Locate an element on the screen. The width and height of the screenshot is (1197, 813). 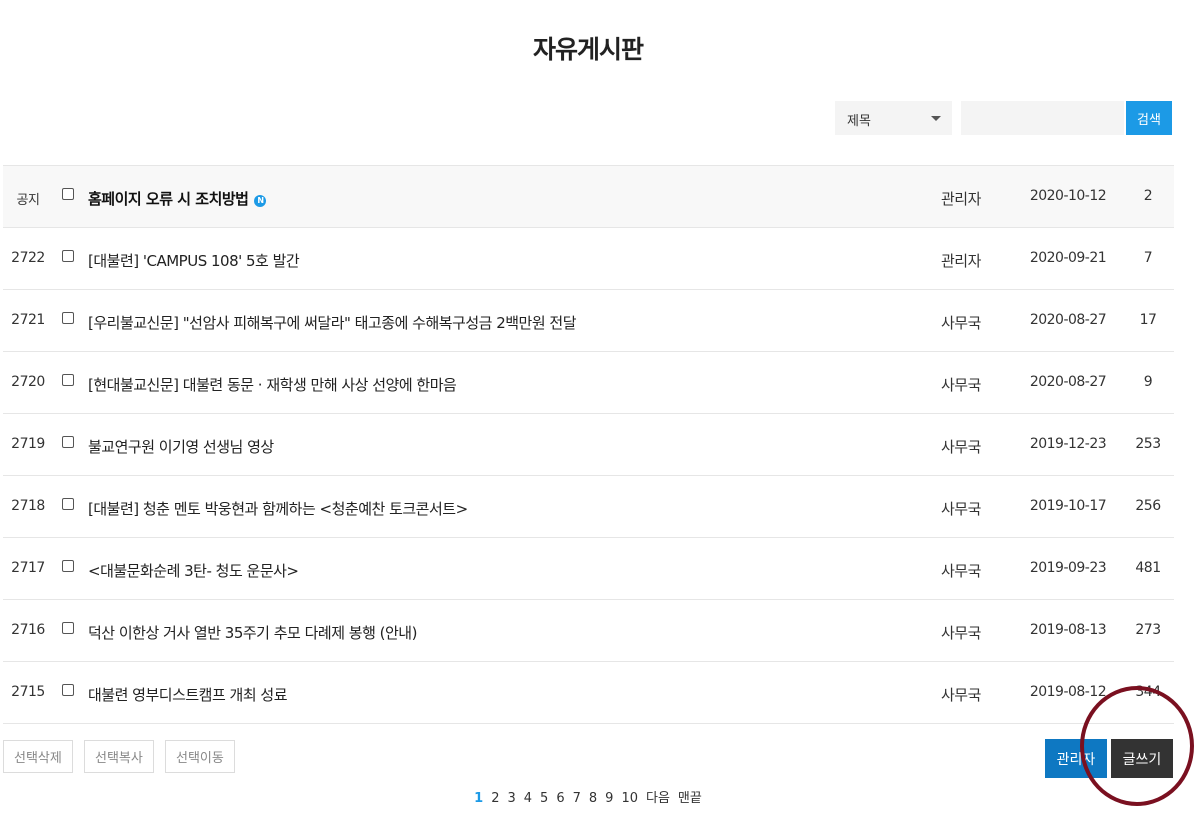
search-input is located at coordinates (1042, 118).